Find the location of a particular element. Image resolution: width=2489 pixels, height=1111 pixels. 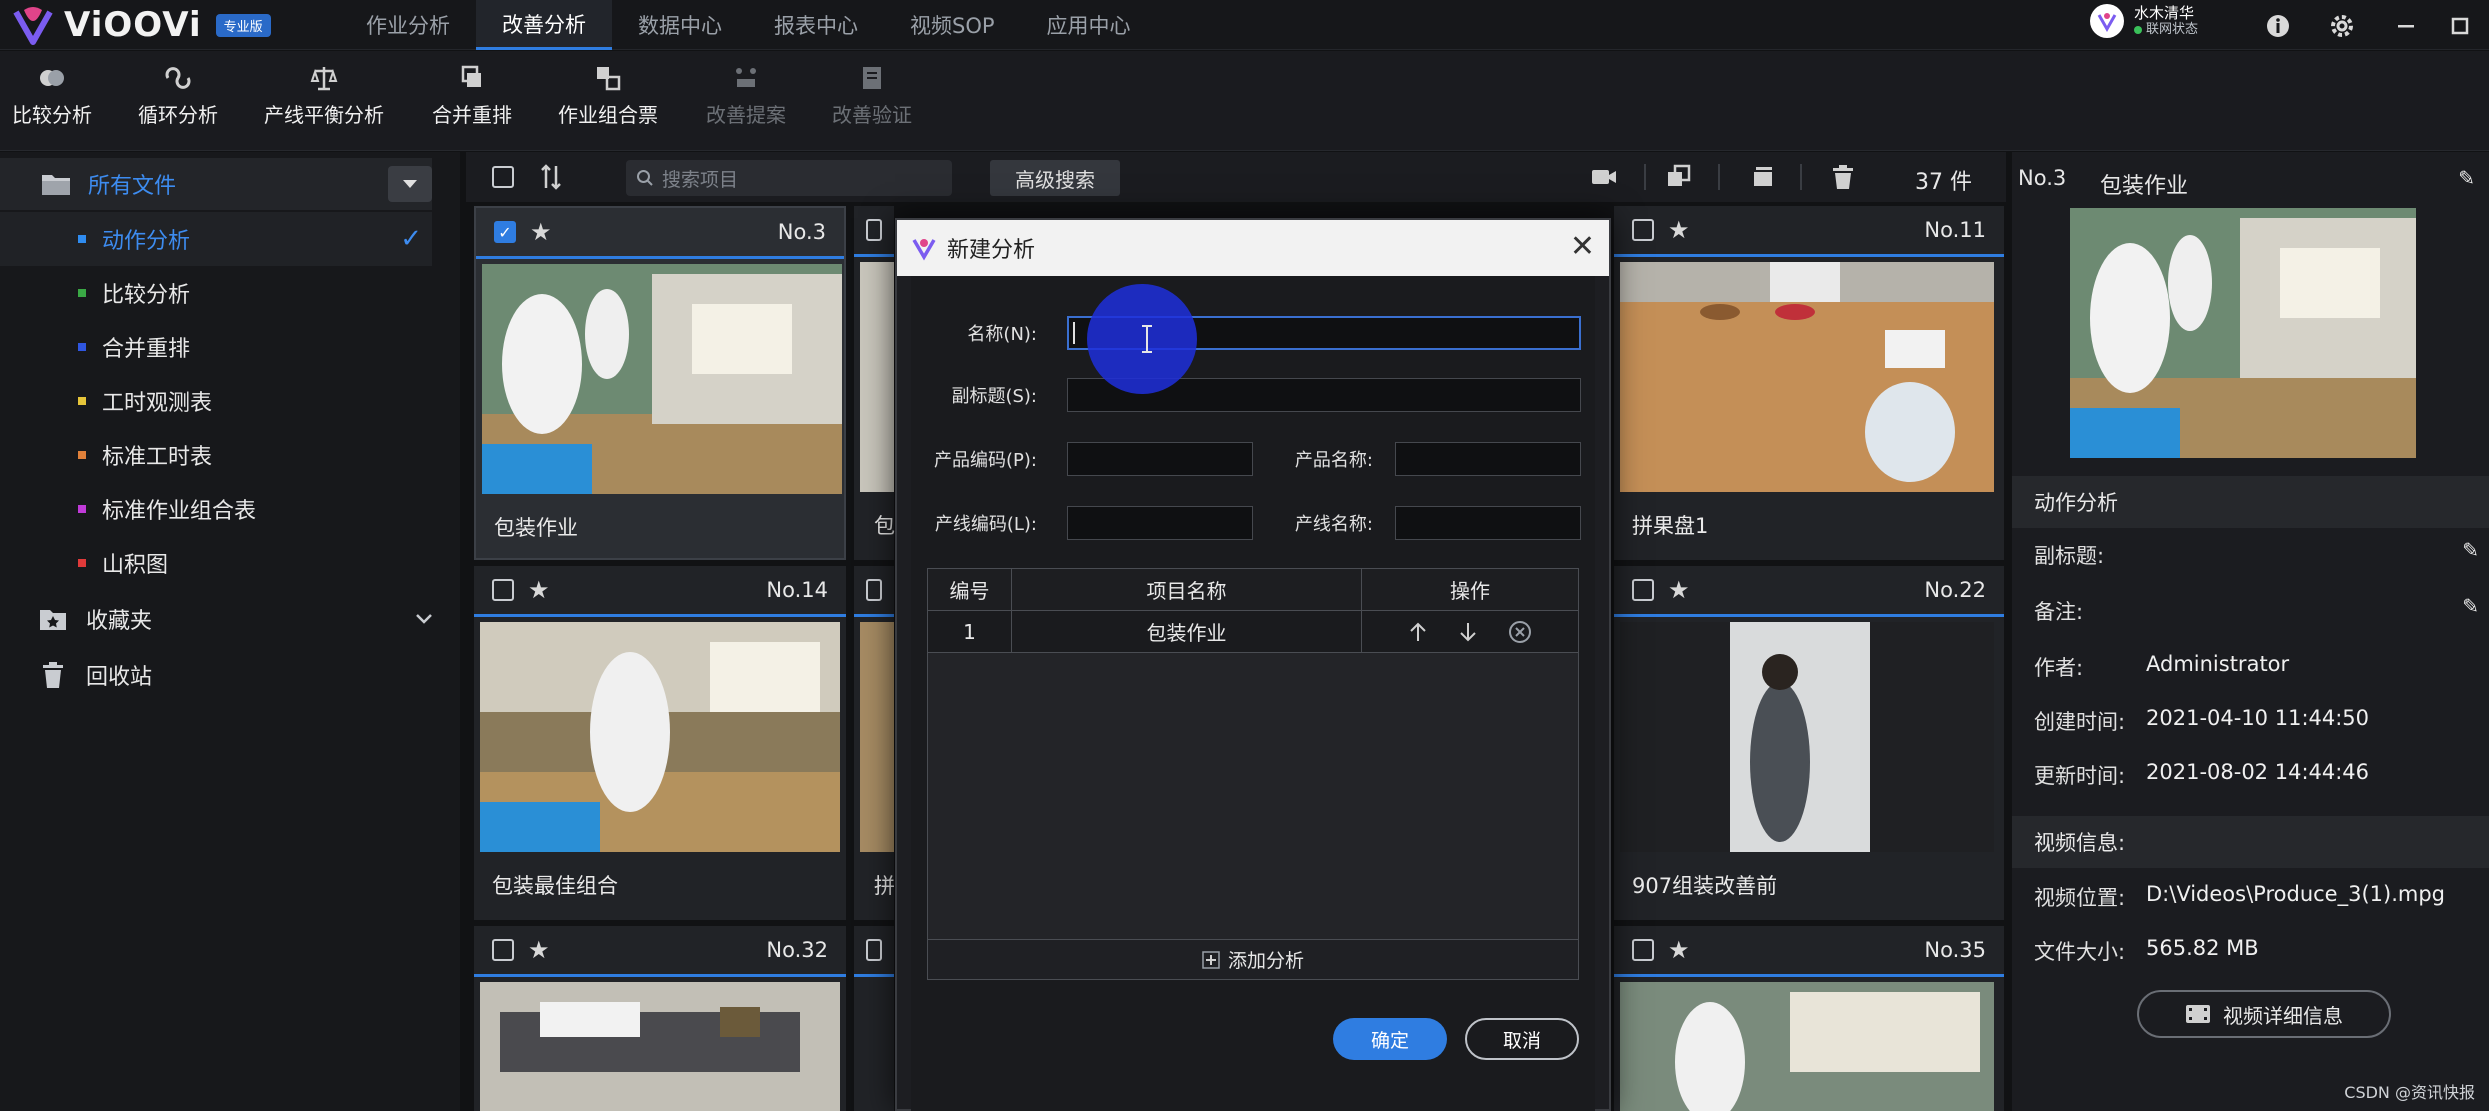

project-card-no35: ★ No.35 is located at coordinates (1809, 1018).